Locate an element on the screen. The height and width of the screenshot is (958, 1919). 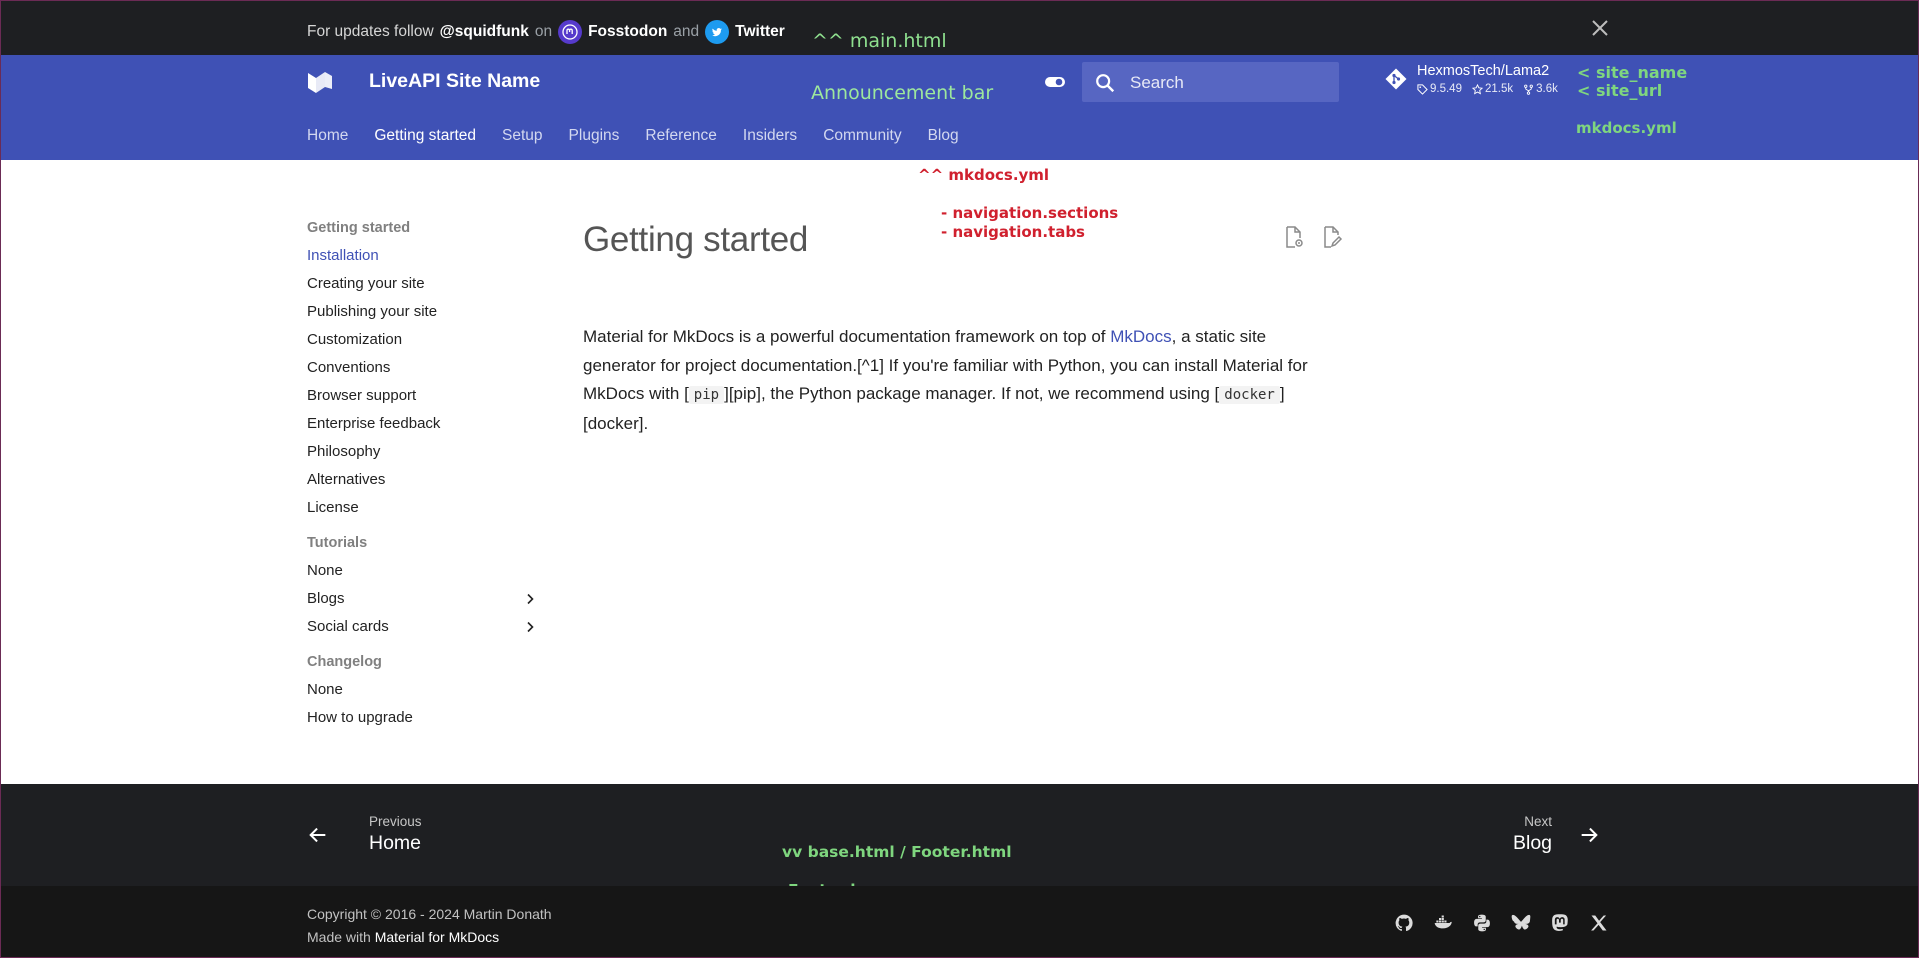
repo-version: 9.5.49 is located at coordinates (1439, 89).